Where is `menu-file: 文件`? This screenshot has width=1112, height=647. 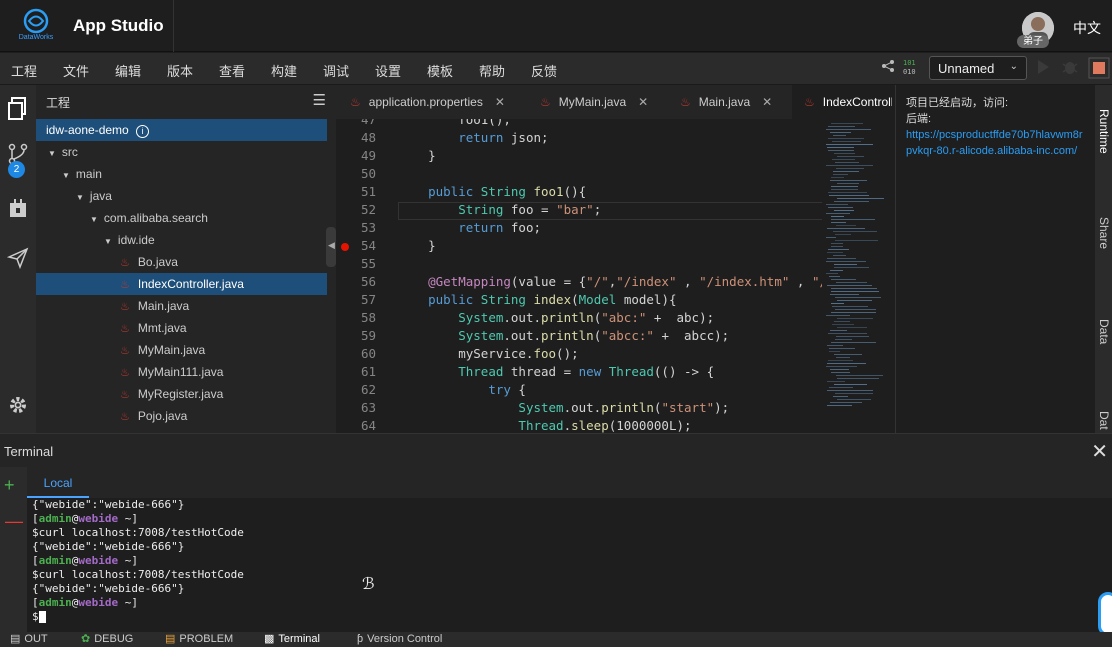 menu-file: 文件 is located at coordinates (76, 70).